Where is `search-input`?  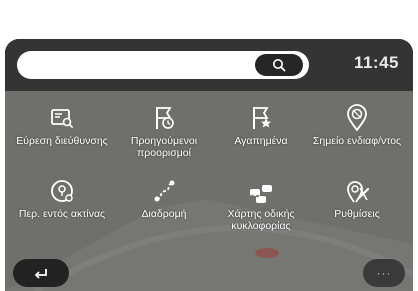
search-input is located at coordinates (163, 65).